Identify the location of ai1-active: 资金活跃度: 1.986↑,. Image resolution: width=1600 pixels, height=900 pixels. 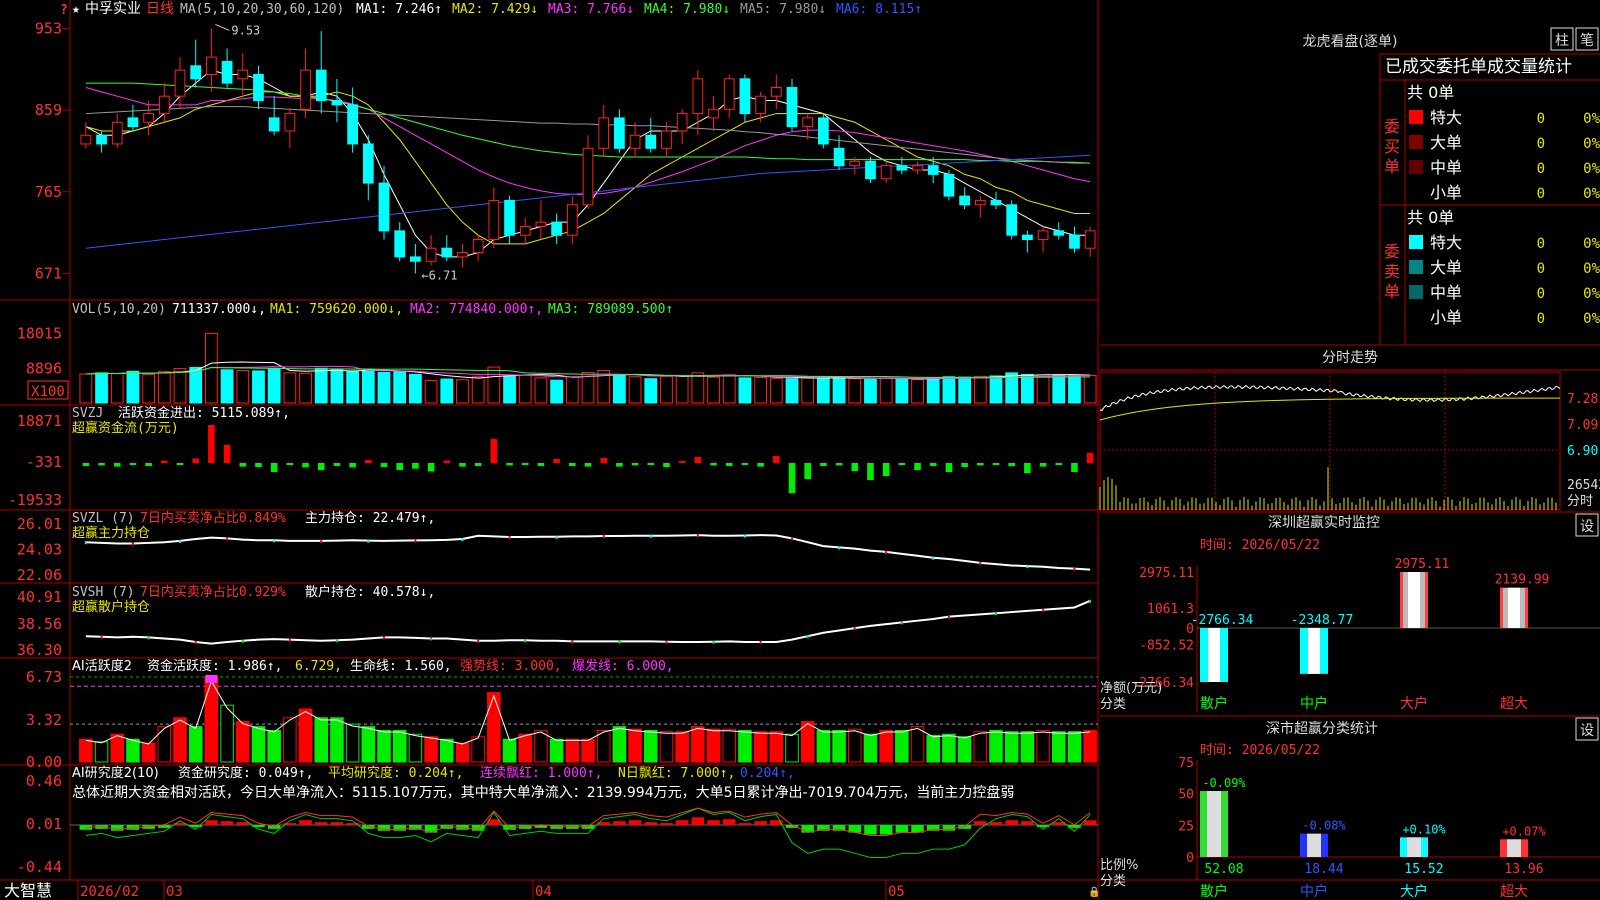
(214, 666).